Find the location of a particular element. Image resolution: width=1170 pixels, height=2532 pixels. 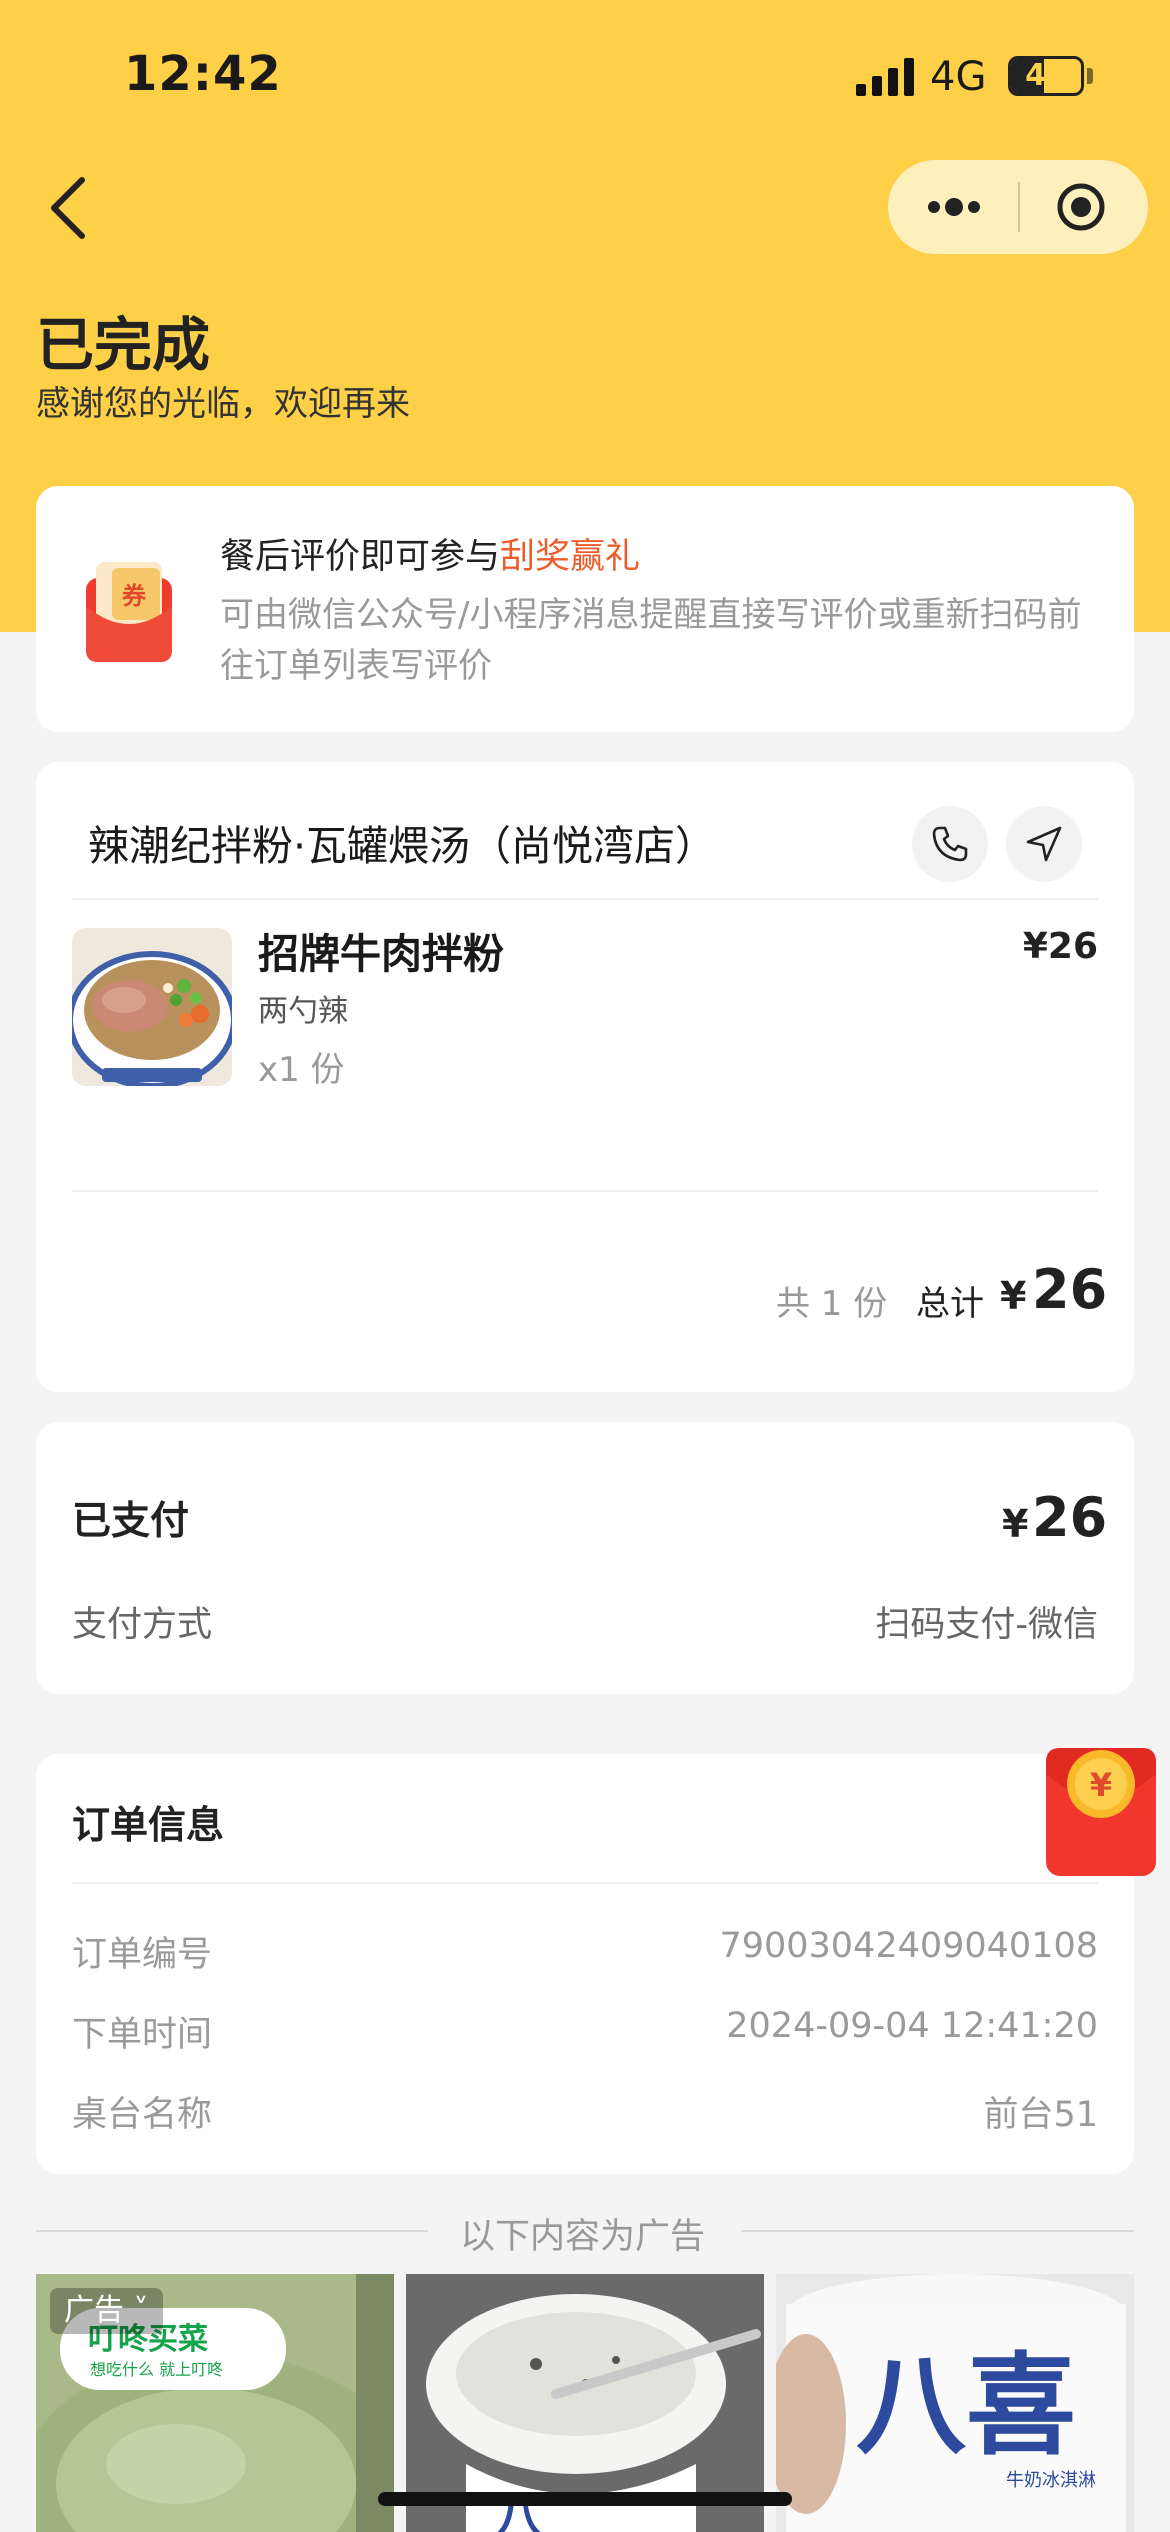

battery-level: 47 is located at coordinates (1046, 75).